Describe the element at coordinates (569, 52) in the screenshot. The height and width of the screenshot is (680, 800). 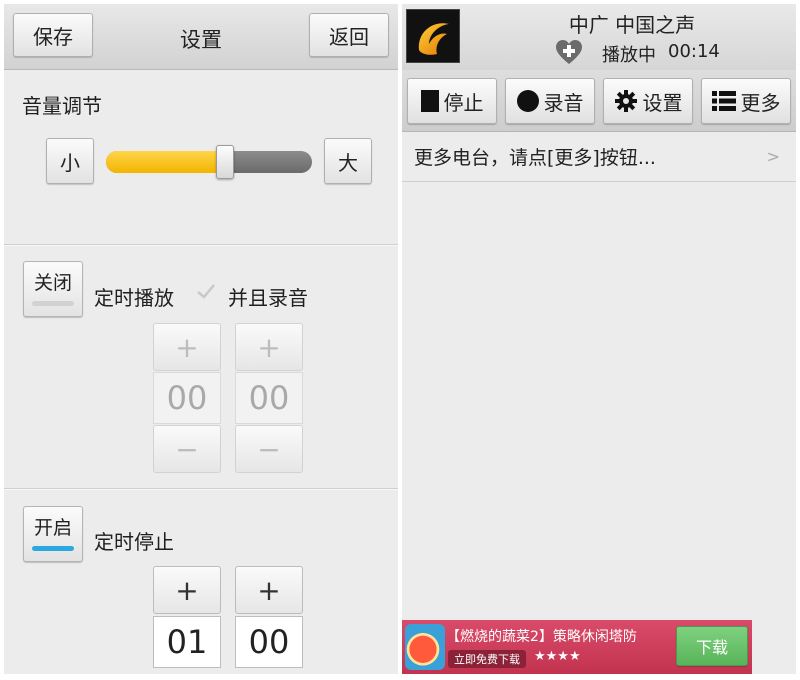
I see `favorite-add-icon` at that location.